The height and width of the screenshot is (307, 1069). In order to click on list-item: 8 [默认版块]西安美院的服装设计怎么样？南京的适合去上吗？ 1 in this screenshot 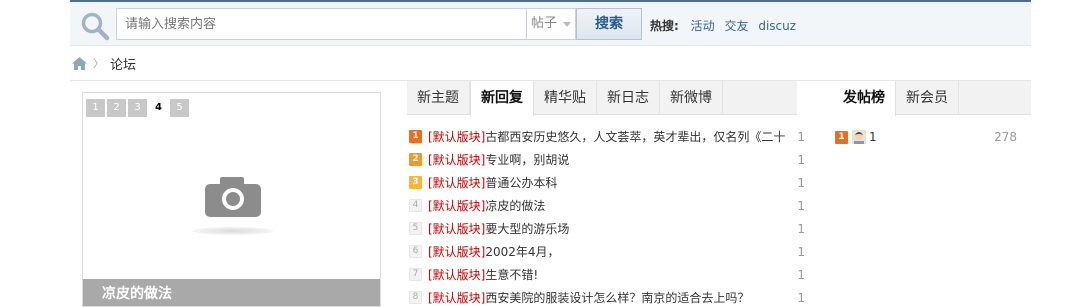, I will do `click(607, 296)`.